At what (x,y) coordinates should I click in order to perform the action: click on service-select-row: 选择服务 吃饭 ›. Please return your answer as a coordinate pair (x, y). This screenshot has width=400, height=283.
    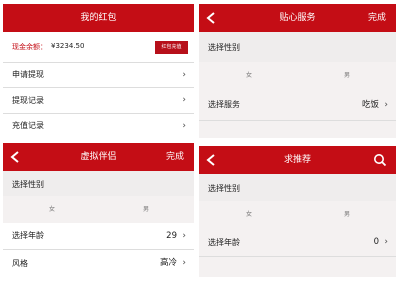
    Looking at the image, I should click on (297, 105).